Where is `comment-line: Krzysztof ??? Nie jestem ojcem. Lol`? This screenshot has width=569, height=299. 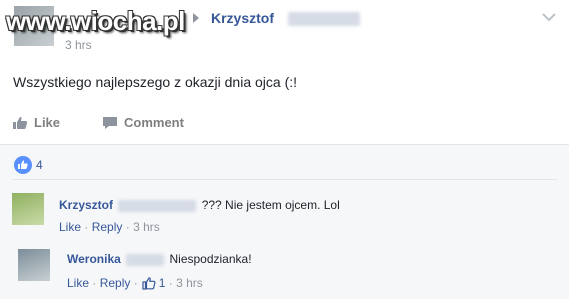
comment-line: Krzysztof ??? Nie jestem ojcem. Lol is located at coordinates (199, 205).